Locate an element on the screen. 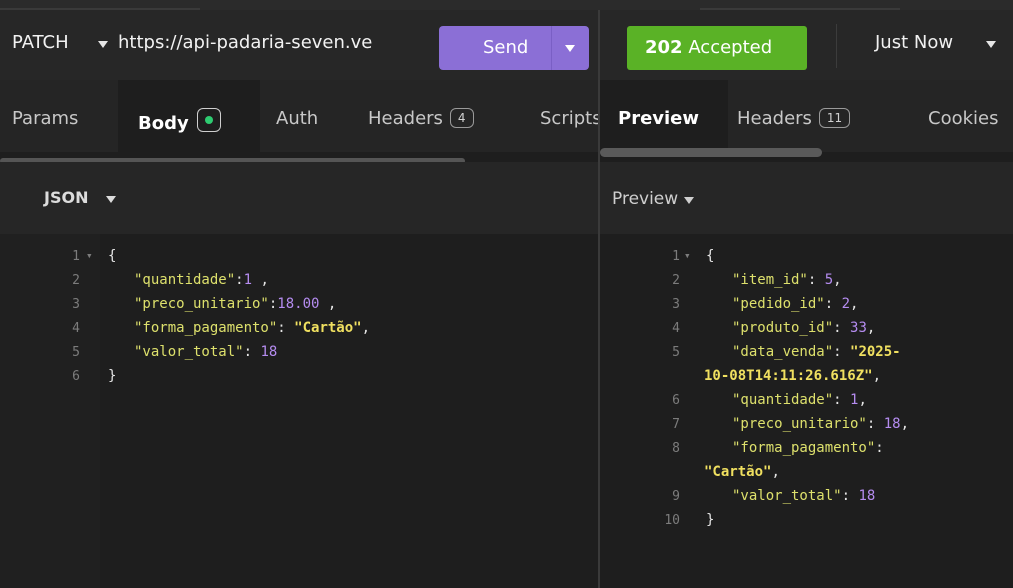 The image size is (1013, 588). url-bar: PATCH https://api-padaria-seven.ve Send is located at coordinates (299, 45).